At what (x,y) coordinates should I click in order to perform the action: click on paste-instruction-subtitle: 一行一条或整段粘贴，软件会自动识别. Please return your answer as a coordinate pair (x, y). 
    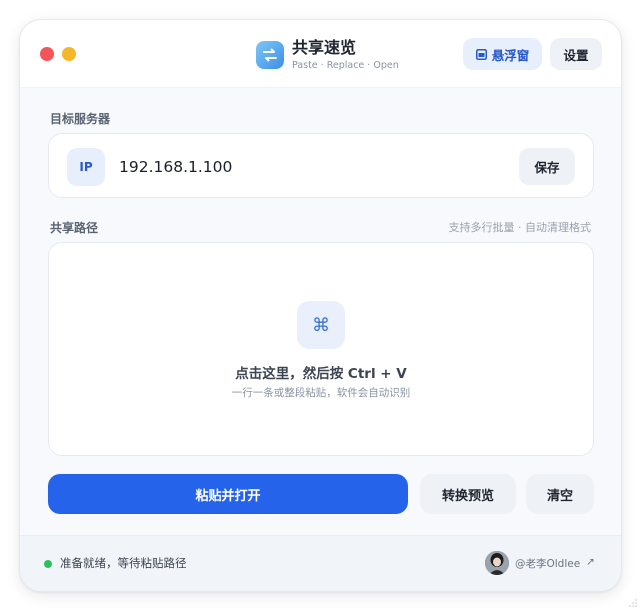
    Looking at the image, I should click on (321, 393).